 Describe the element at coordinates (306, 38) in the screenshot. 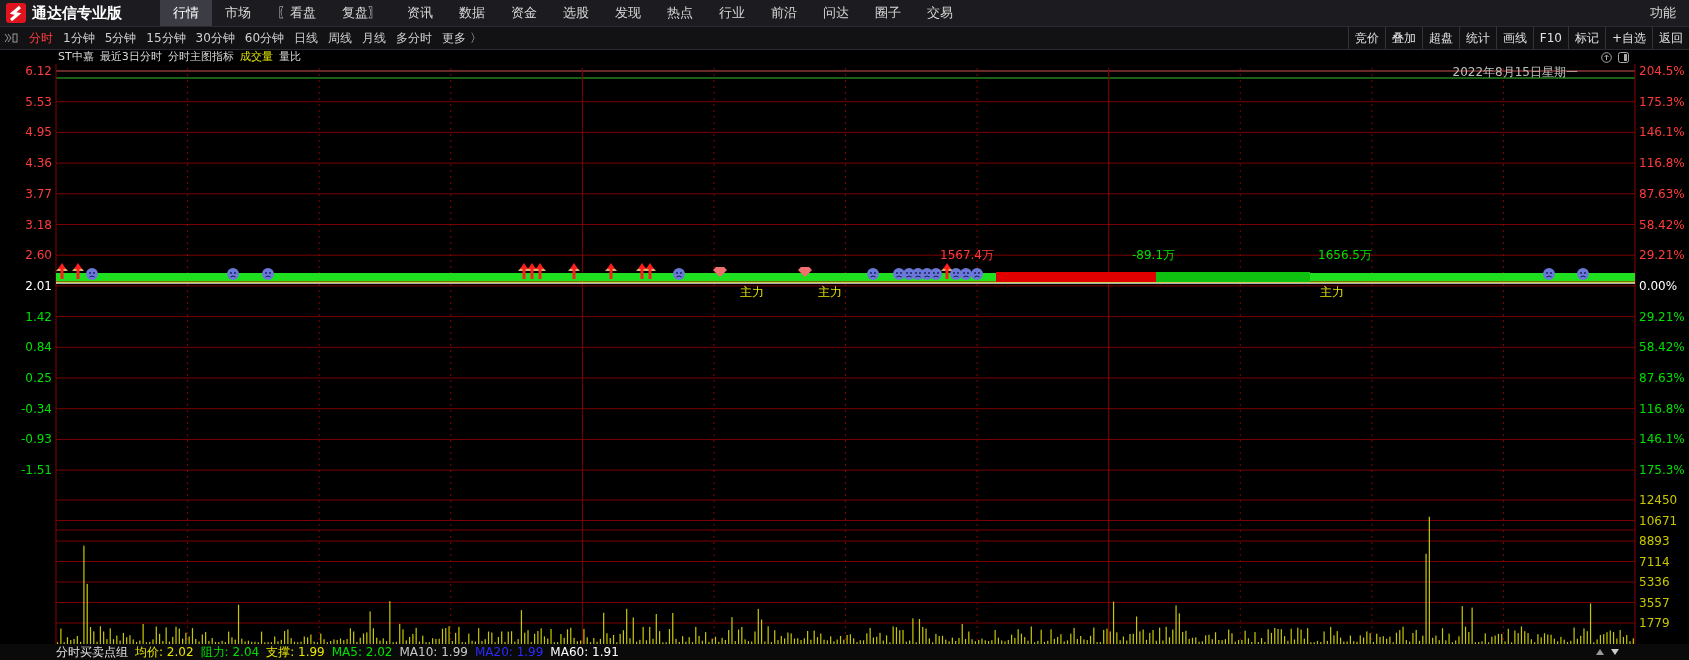

I see `period-tab: 日线` at that location.